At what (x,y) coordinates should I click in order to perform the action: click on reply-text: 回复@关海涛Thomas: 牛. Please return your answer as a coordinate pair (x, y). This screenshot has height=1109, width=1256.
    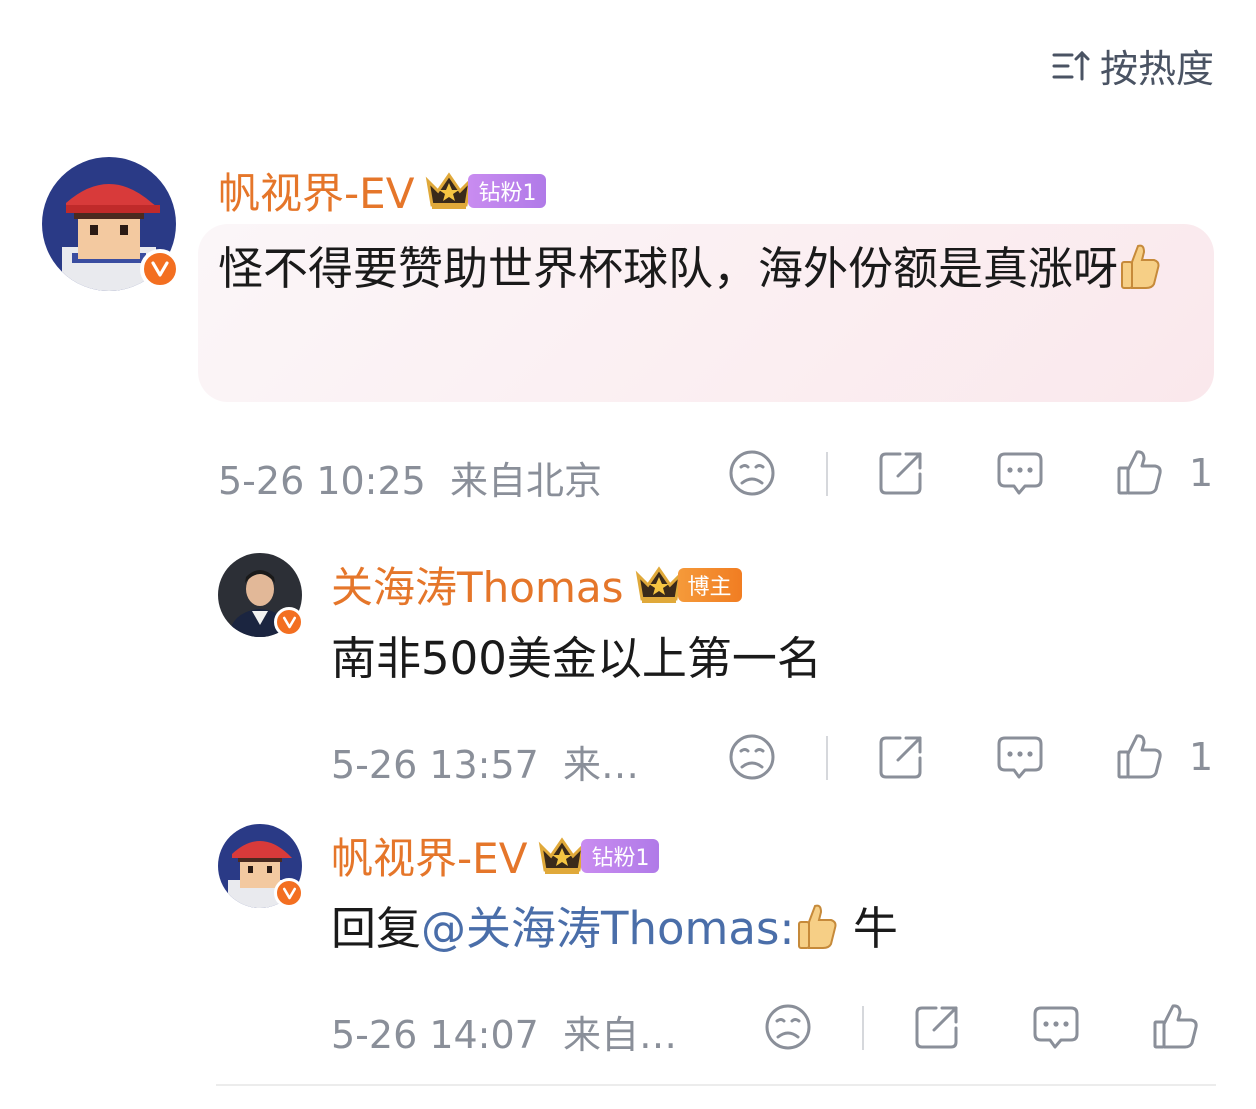
    Looking at the image, I should click on (614, 928).